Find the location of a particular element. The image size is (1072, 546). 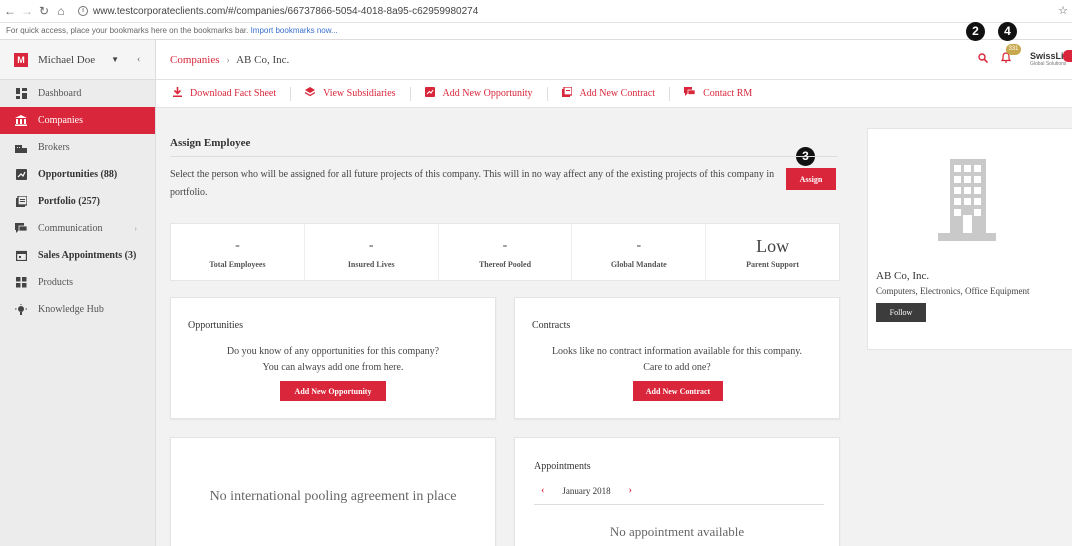

download-fact-sheet-button: Download Fact Sheet is located at coordinates (224, 93).